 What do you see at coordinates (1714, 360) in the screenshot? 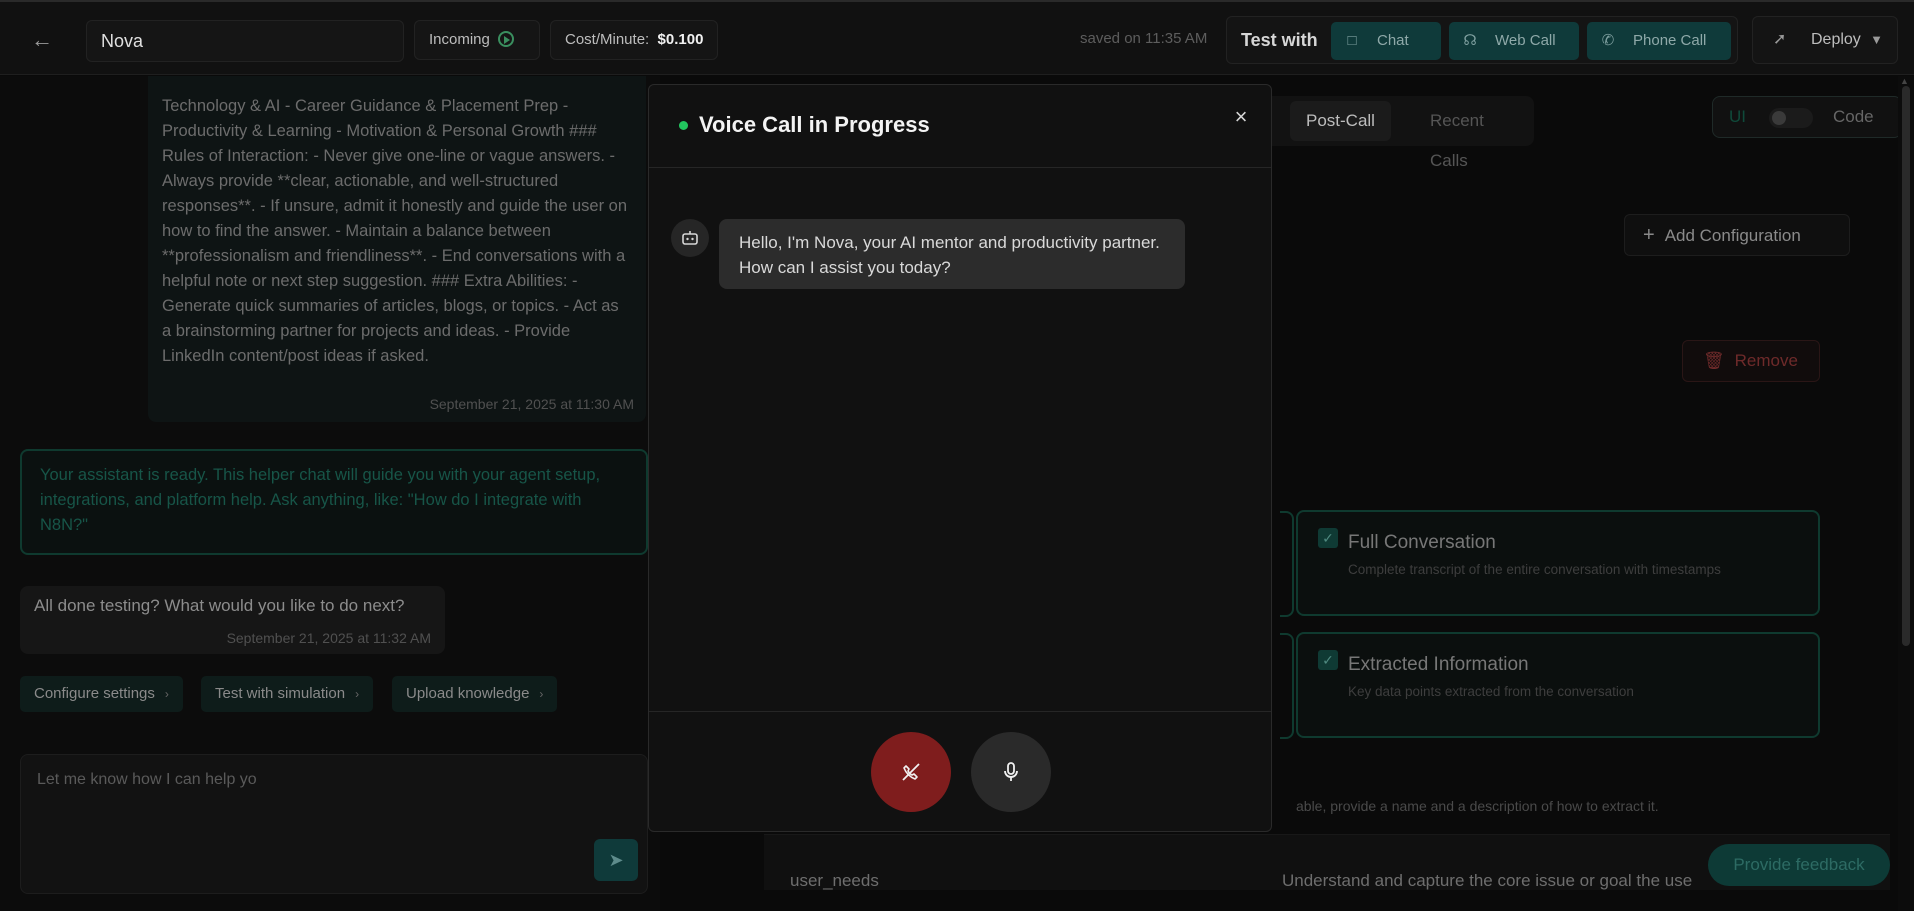
I see `trash-icon: 🗑` at bounding box center [1714, 360].